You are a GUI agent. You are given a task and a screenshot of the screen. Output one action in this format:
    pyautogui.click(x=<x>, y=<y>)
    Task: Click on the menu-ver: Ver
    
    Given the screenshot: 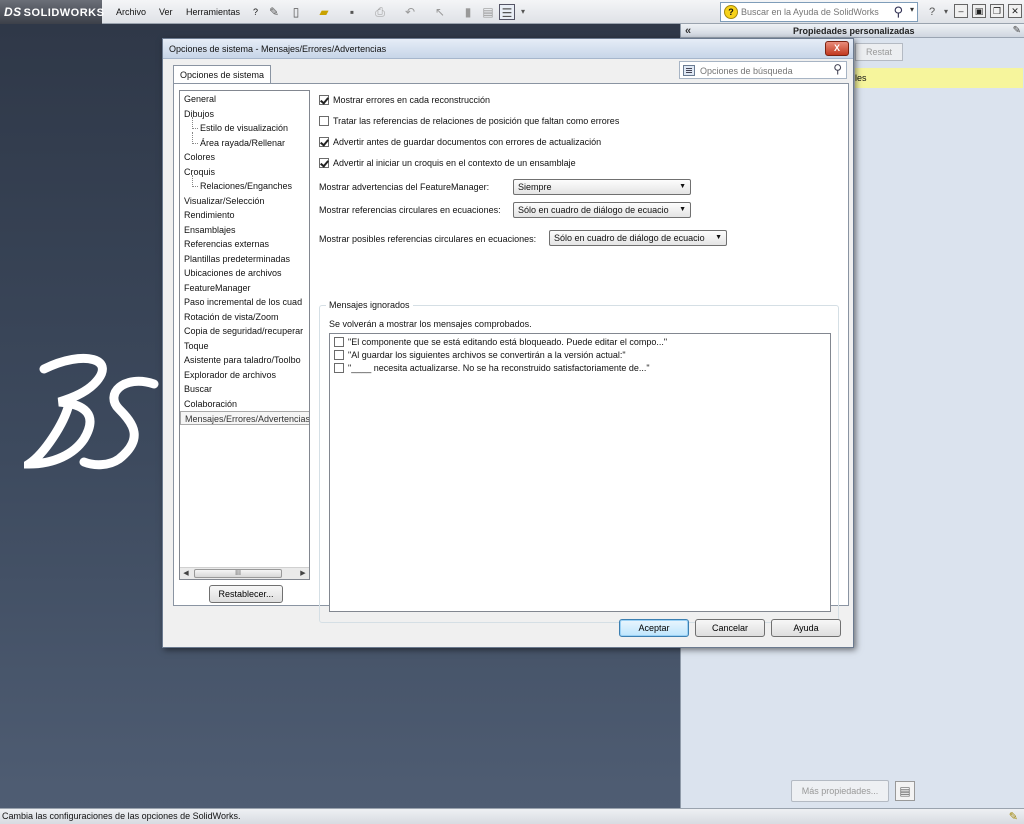 What is the action you would take?
    pyautogui.click(x=166, y=12)
    